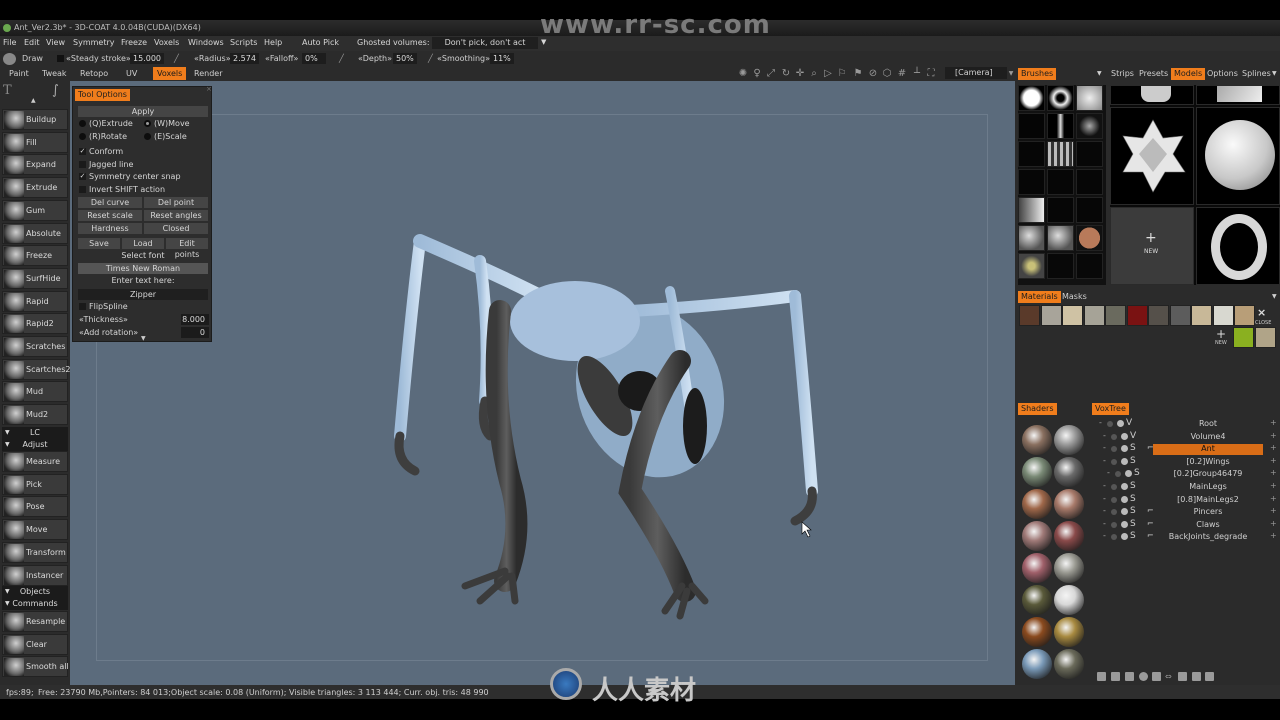  I want to click on depth-label: «Depth», so click(375, 58).